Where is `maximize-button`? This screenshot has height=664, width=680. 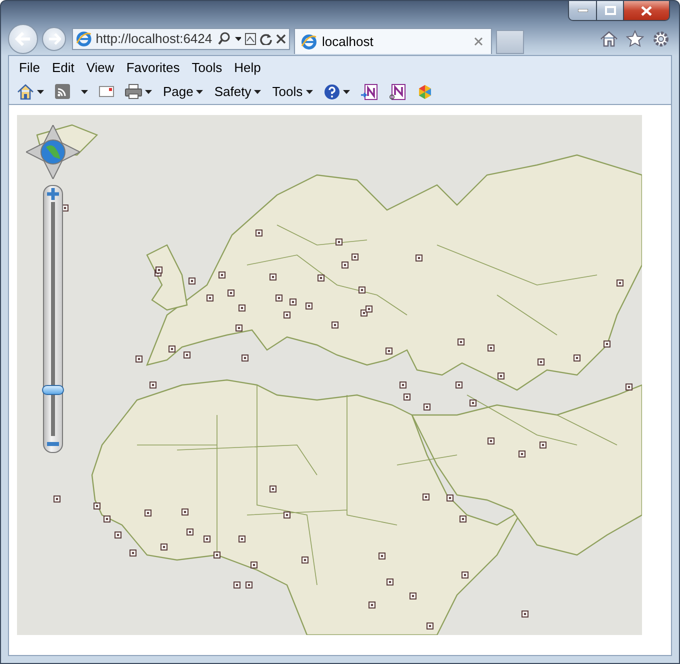 maximize-button is located at coordinates (609, 10).